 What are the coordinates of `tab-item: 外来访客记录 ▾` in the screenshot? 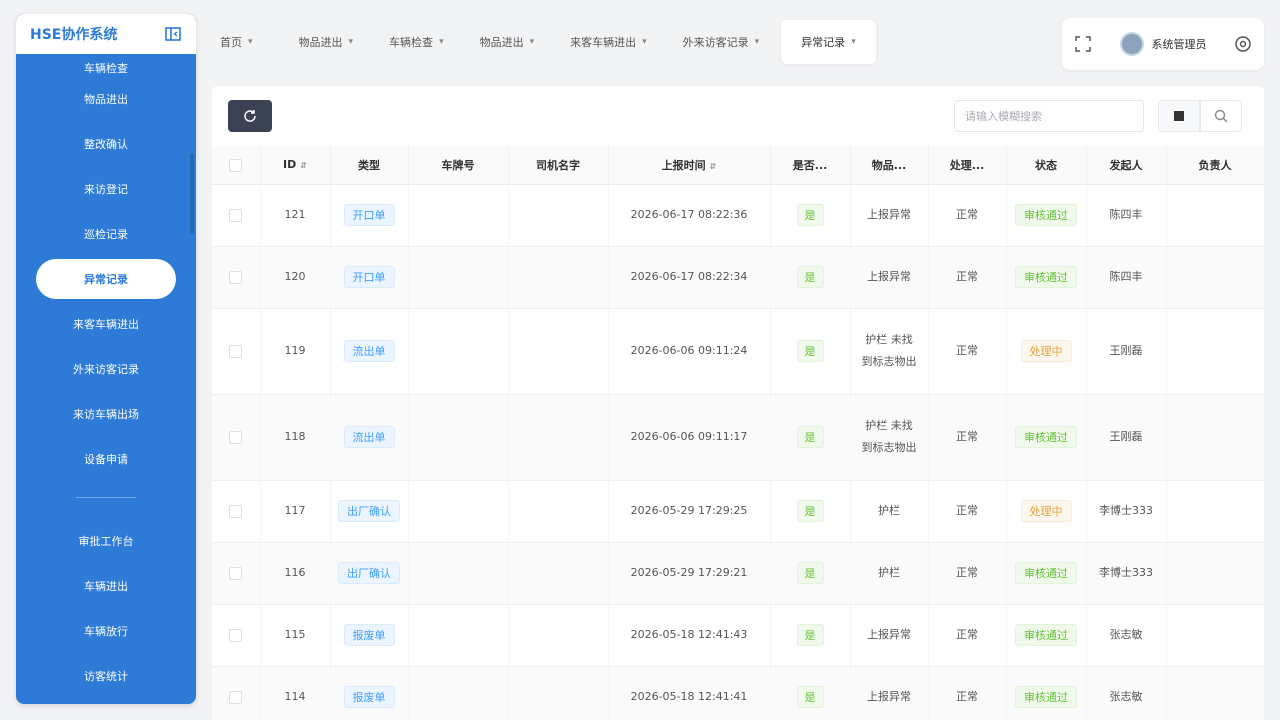 It's located at (721, 42).